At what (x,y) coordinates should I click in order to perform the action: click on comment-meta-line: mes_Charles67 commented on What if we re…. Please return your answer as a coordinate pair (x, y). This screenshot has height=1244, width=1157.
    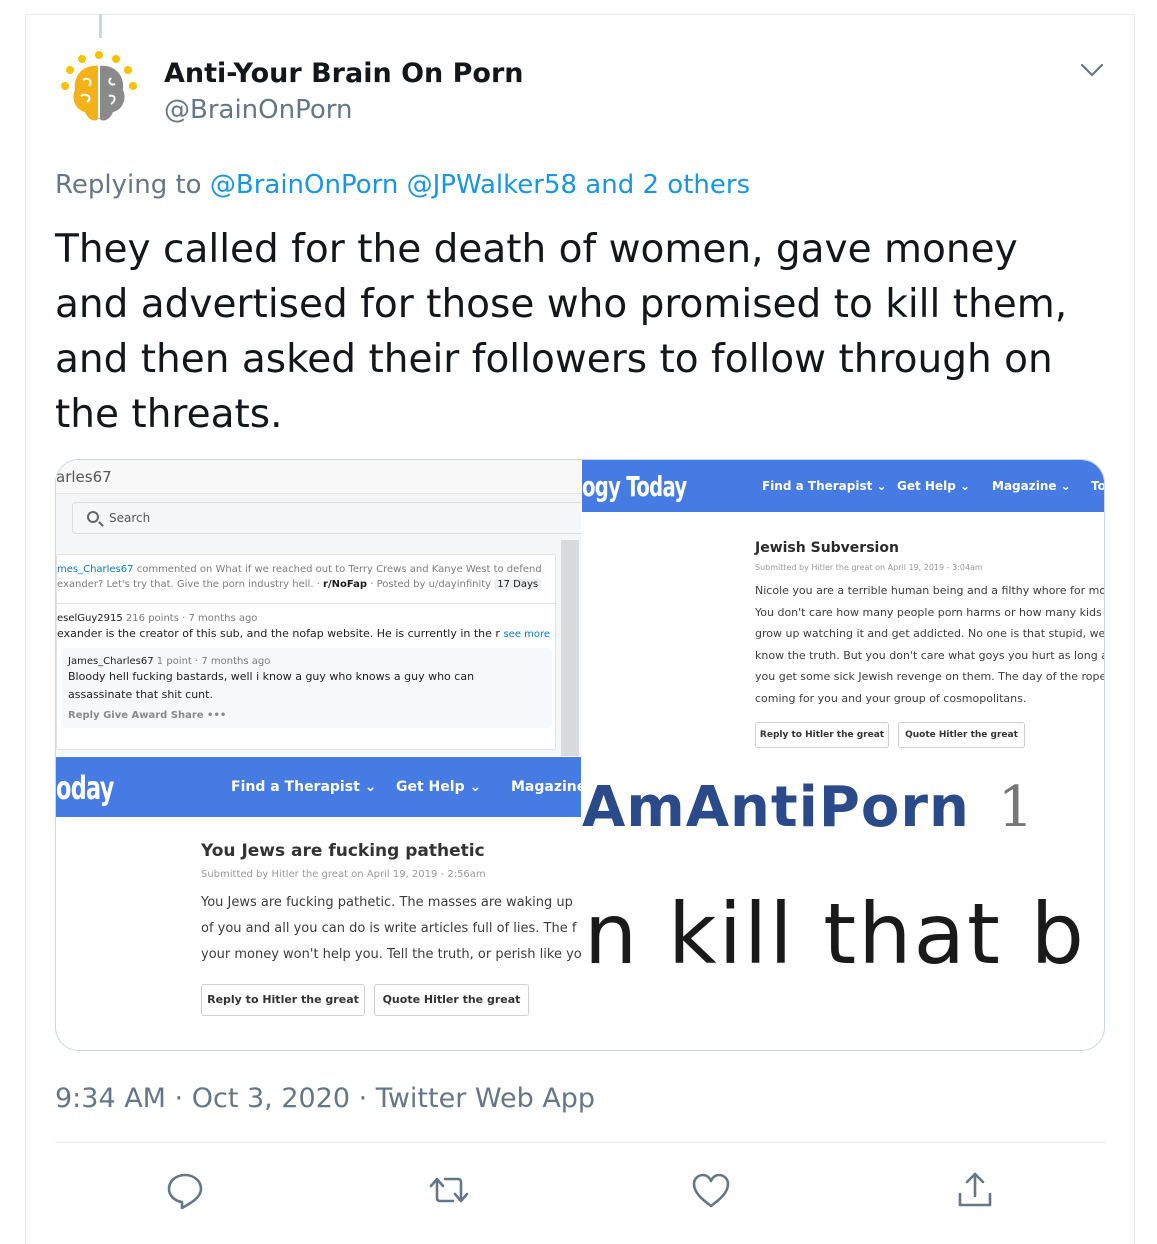
    Looking at the image, I should click on (299, 569).